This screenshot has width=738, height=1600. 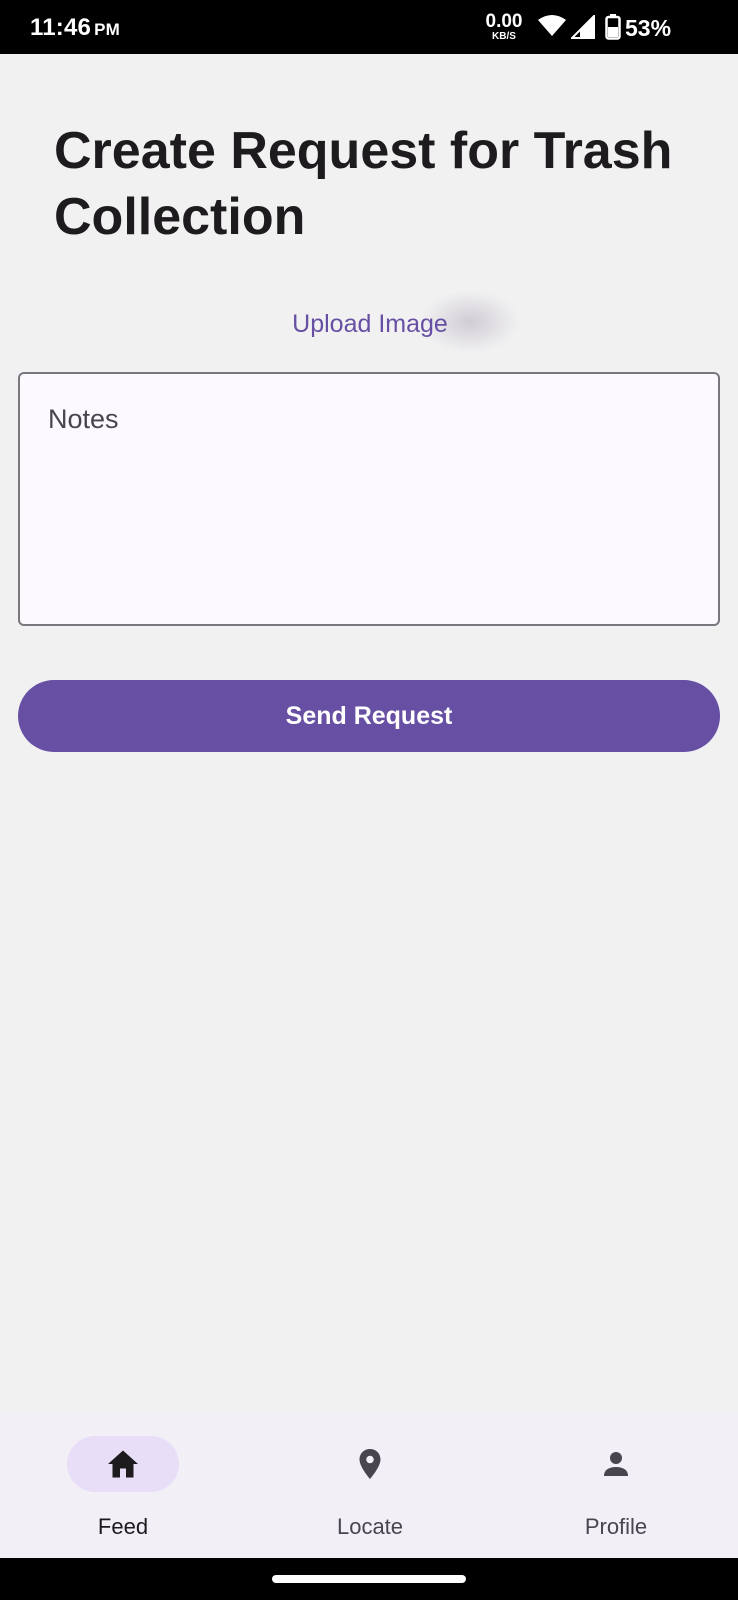 What do you see at coordinates (370, 324) in the screenshot?
I see `upload-image-button: Upload Image` at bounding box center [370, 324].